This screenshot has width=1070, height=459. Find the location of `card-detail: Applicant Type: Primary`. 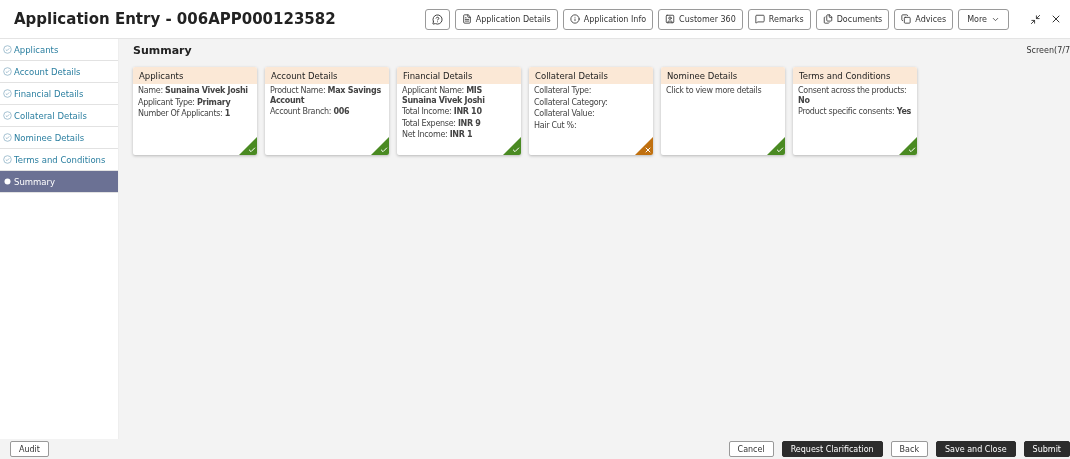

card-detail: Applicant Type: Primary is located at coordinates (184, 102).